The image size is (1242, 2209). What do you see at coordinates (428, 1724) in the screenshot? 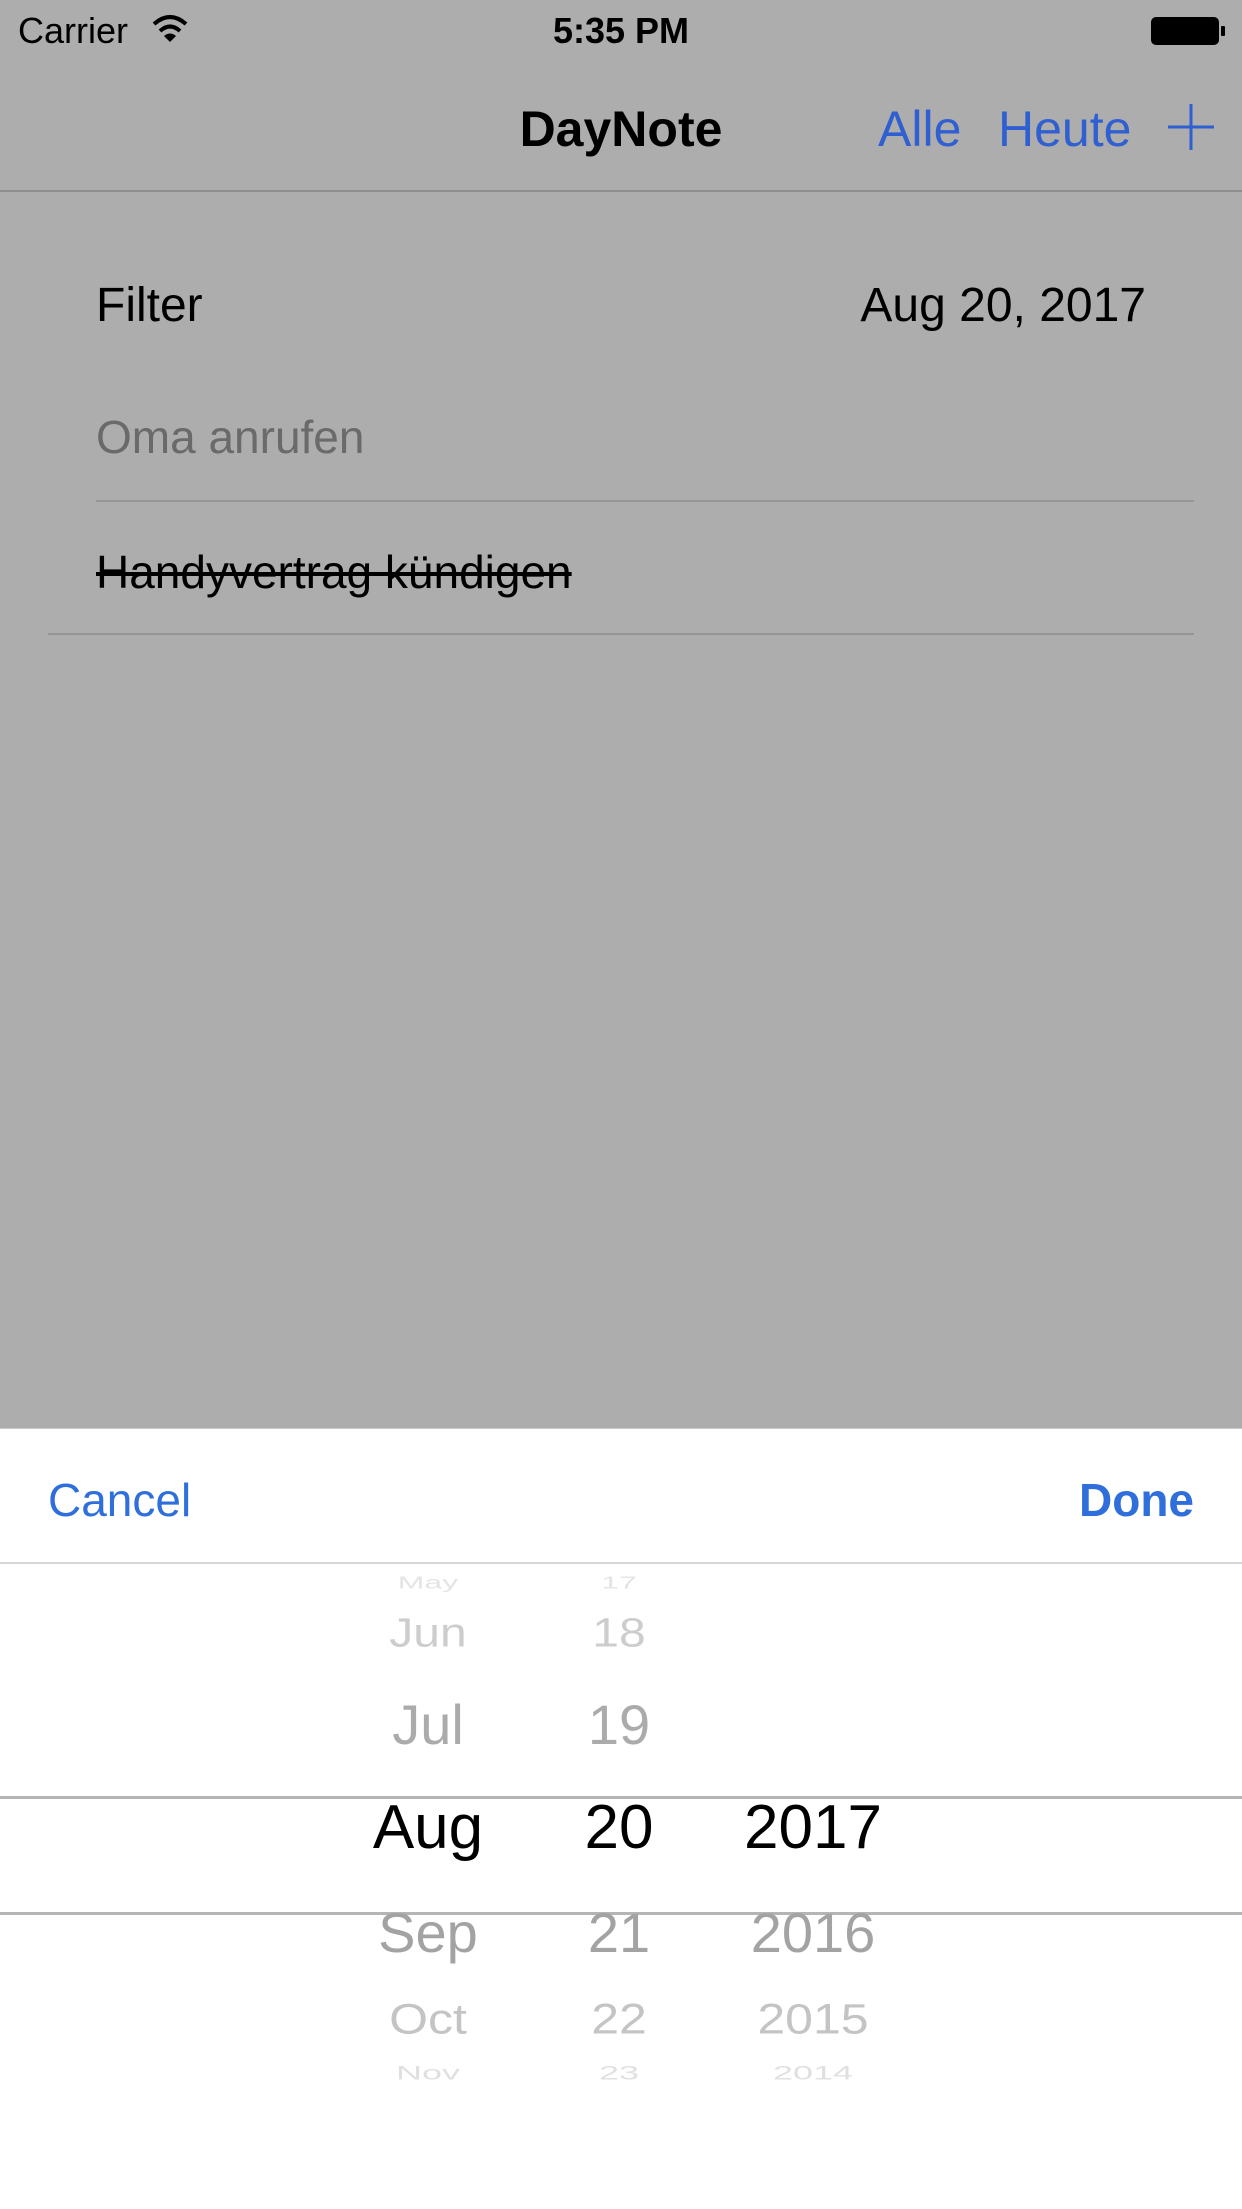
I see `picker-option: Jul` at bounding box center [428, 1724].